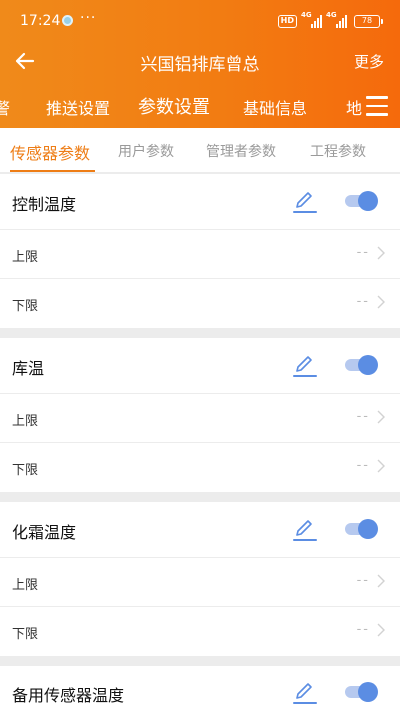 The image size is (400, 711). What do you see at coordinates (50, 152) in the screenshot?
I see `subtab-sensor-params: 传感器参数` at bounding box center [50, 152].